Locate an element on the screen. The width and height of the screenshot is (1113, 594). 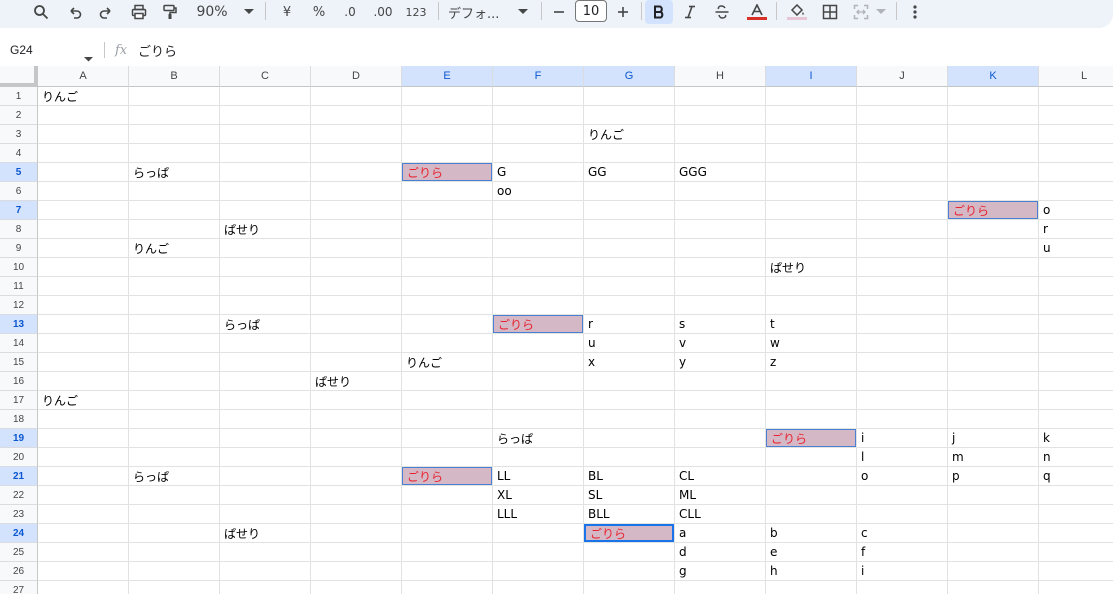
row-header-11: 11 is located at coordinates (19, 286).